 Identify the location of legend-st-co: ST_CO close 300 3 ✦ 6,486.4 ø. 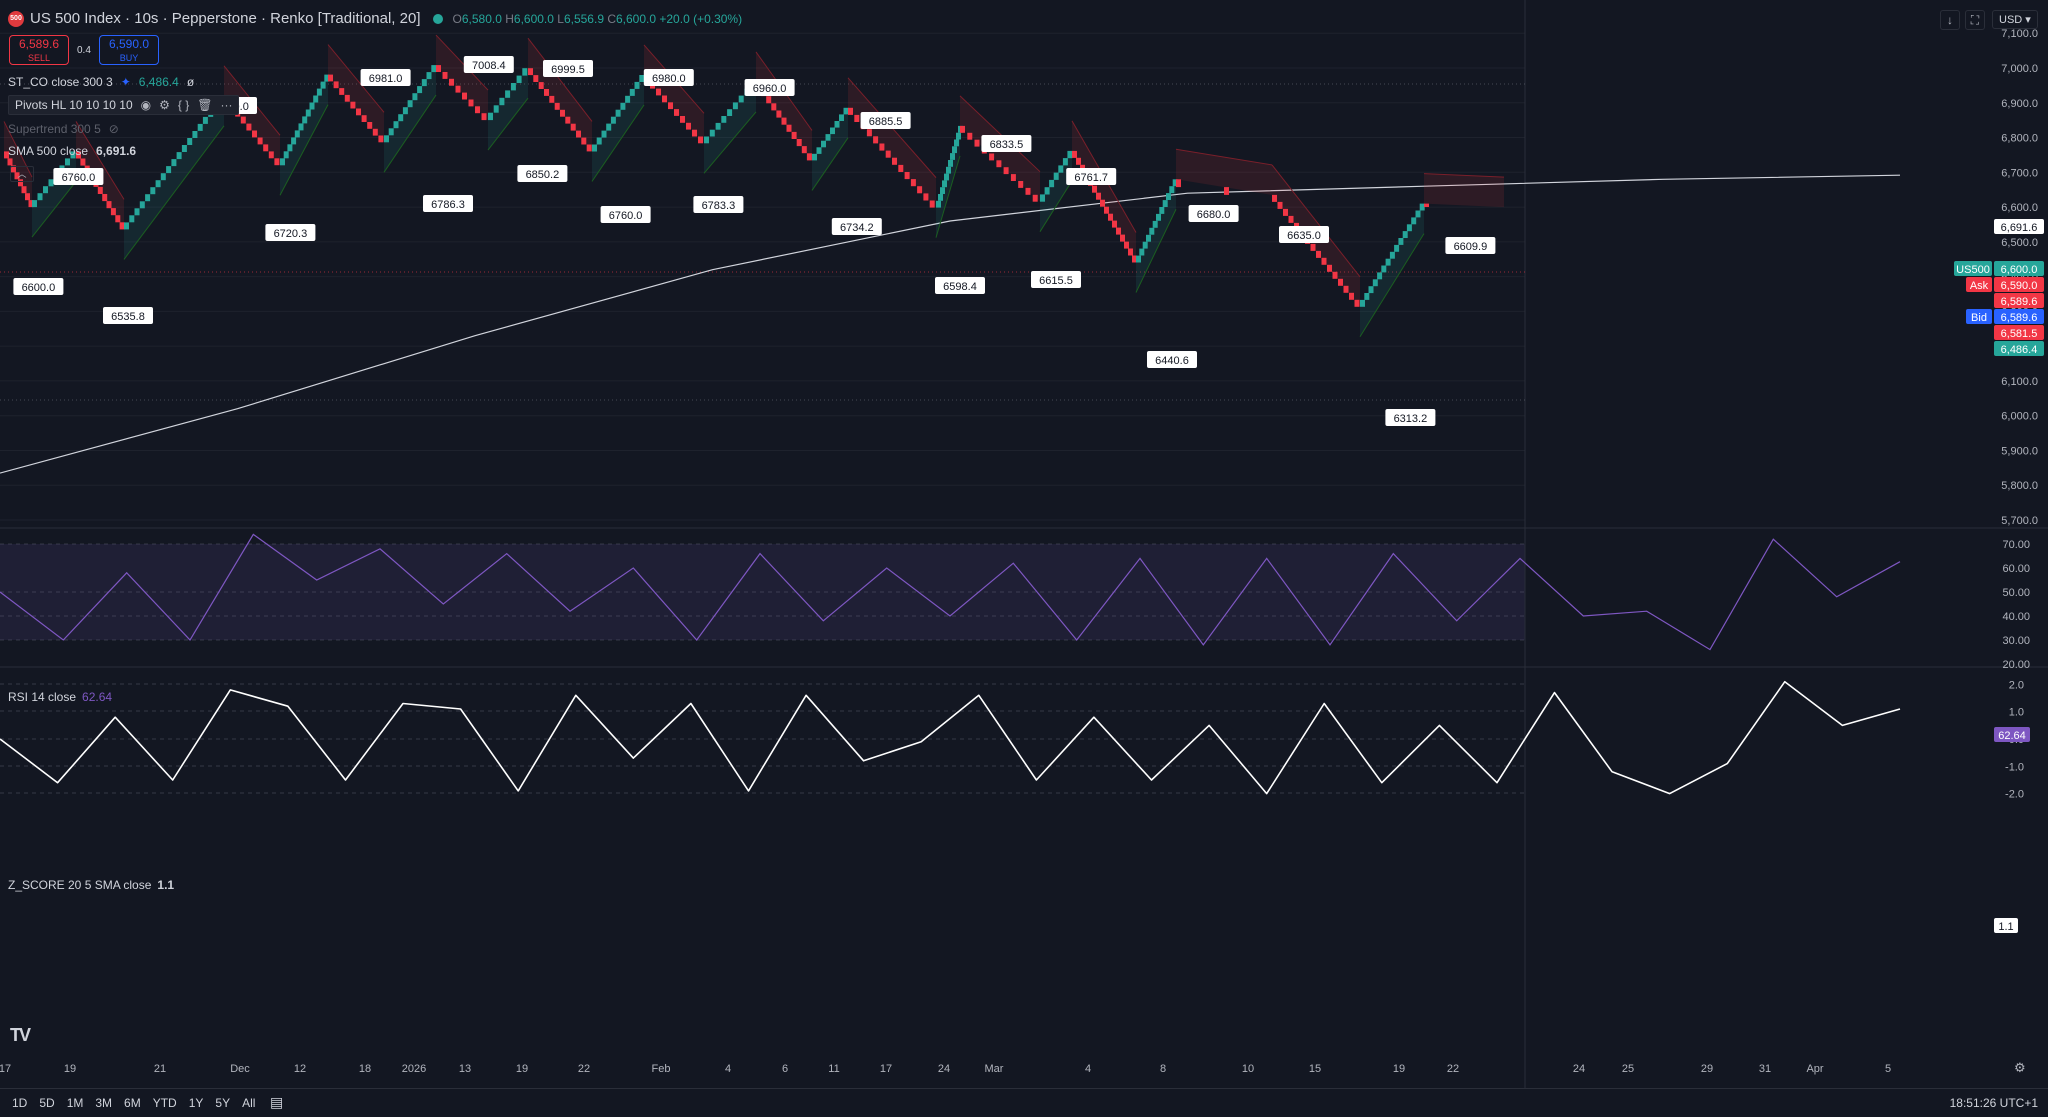
(101, 82).